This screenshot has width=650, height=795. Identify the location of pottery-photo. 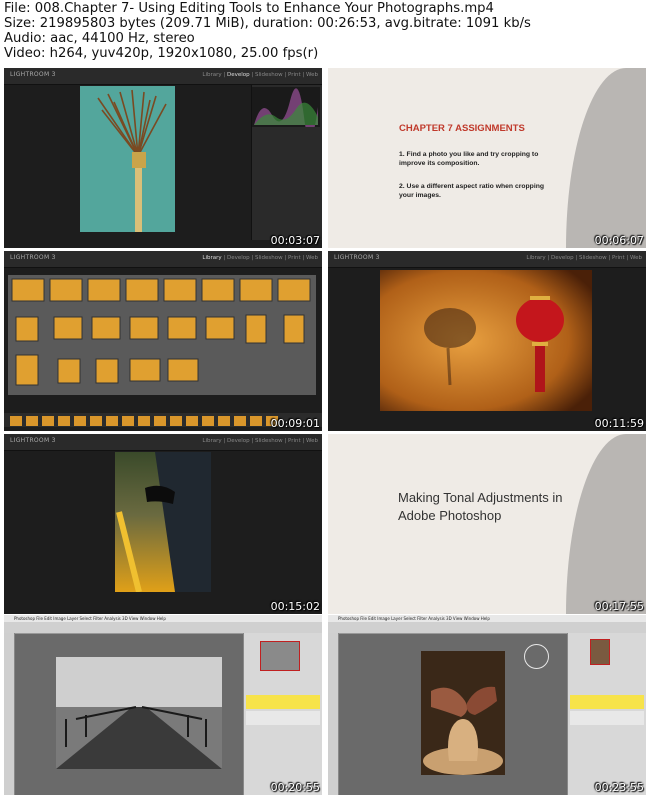
(463, 713).